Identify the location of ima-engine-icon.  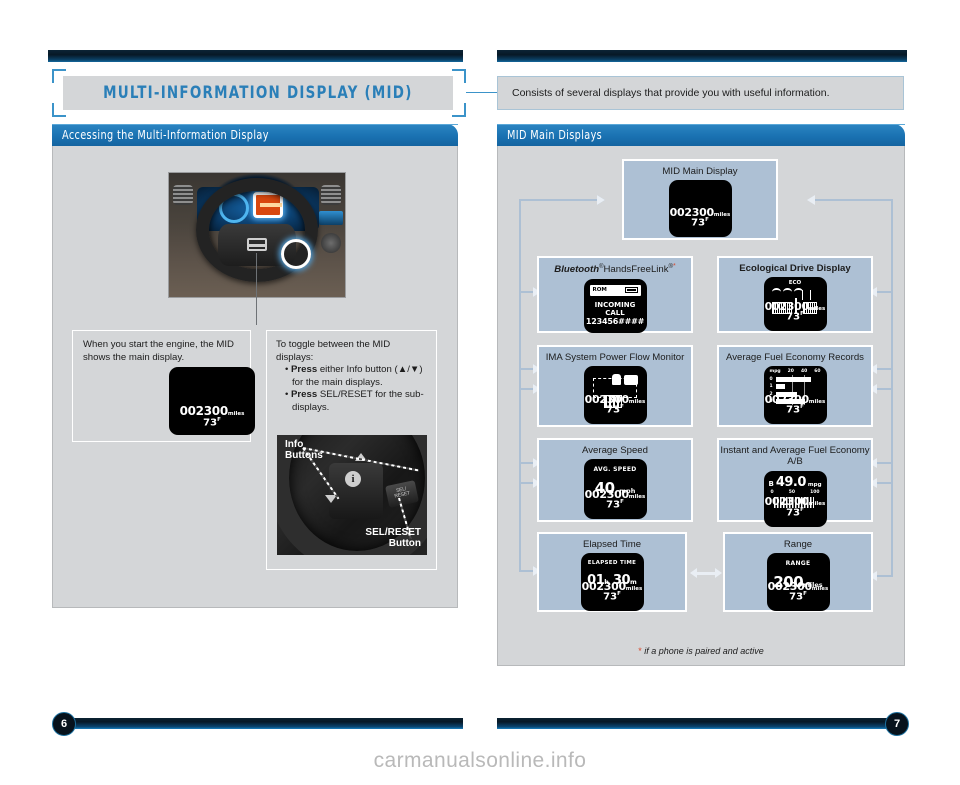
(617, 380).